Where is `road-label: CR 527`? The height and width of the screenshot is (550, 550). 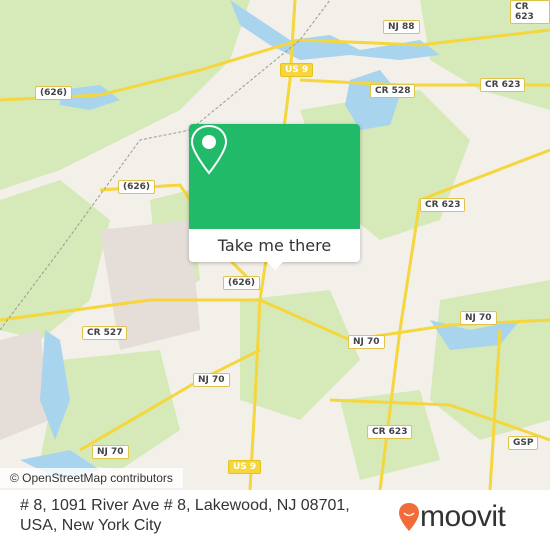 road-label: CR 527 is located at coordinates (105, 333).